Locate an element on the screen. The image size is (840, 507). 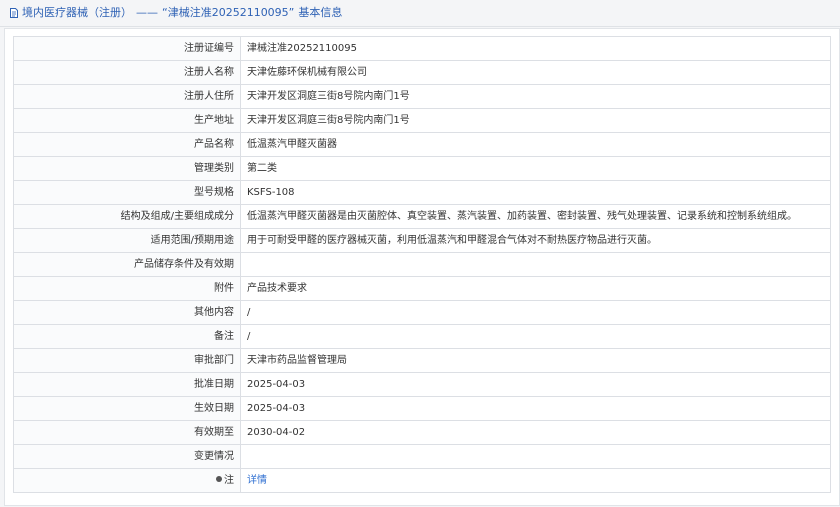
table-row: 注册人住所 天津开发区洞庭三街8号院内南门1号 is located at coordinates (422, 96).